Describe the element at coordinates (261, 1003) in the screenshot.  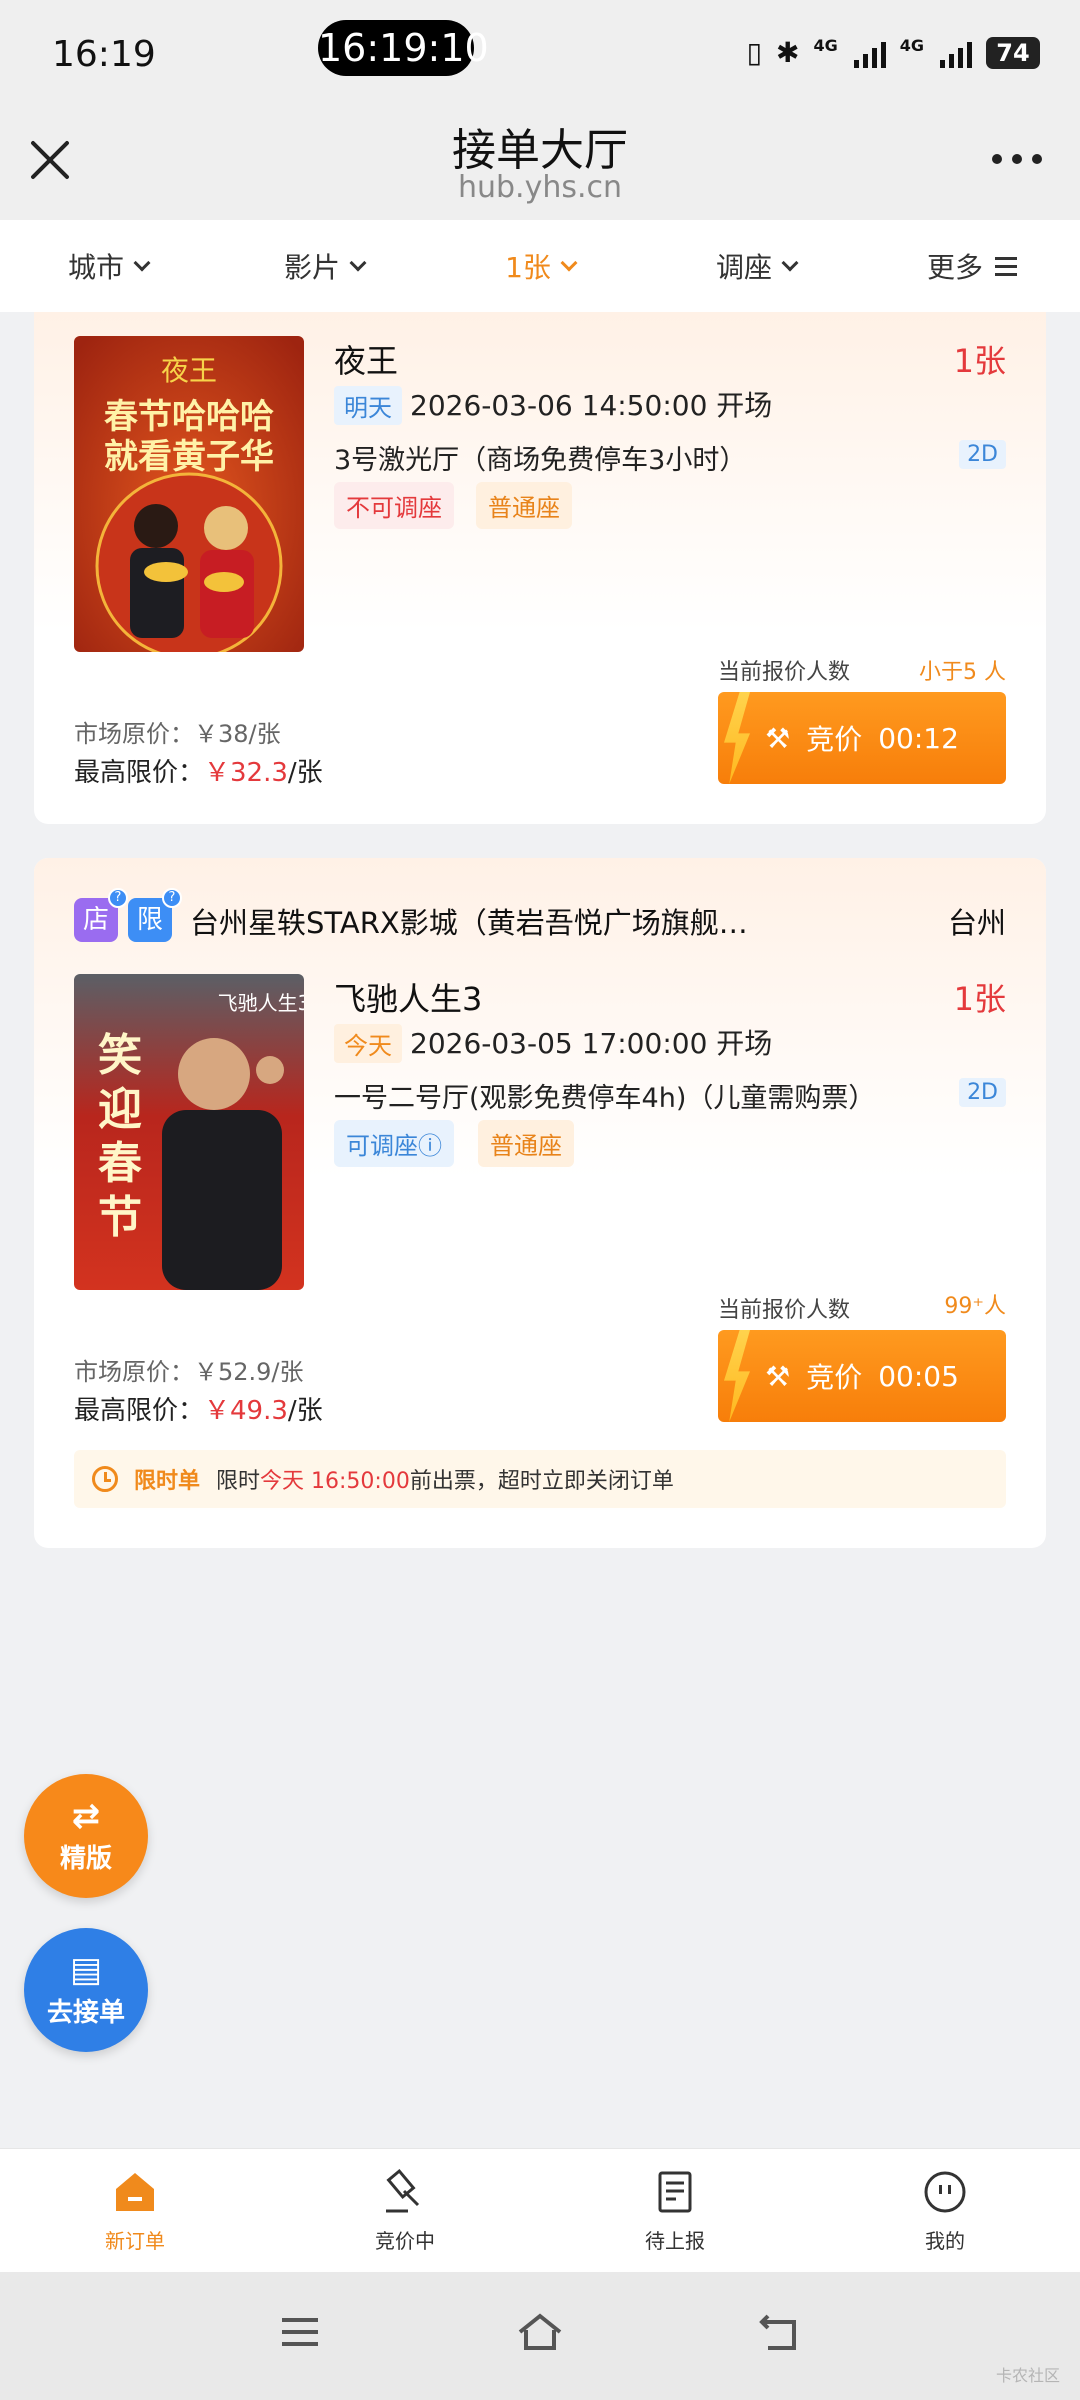
I see `svg-text: 飞驰人生3` at that location.